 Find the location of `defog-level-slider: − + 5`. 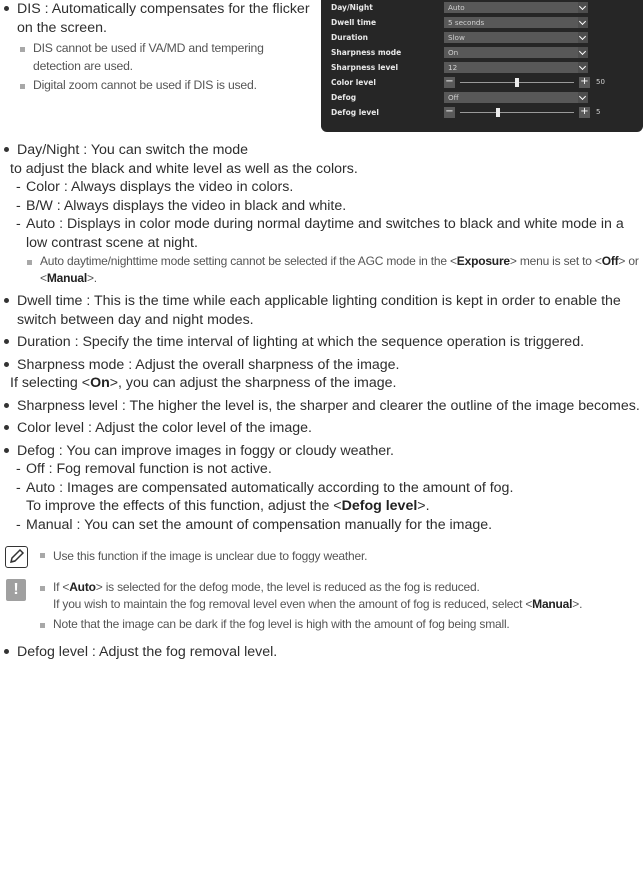

defog-level-slider: − + 5 is located at coordinates (522, 112).